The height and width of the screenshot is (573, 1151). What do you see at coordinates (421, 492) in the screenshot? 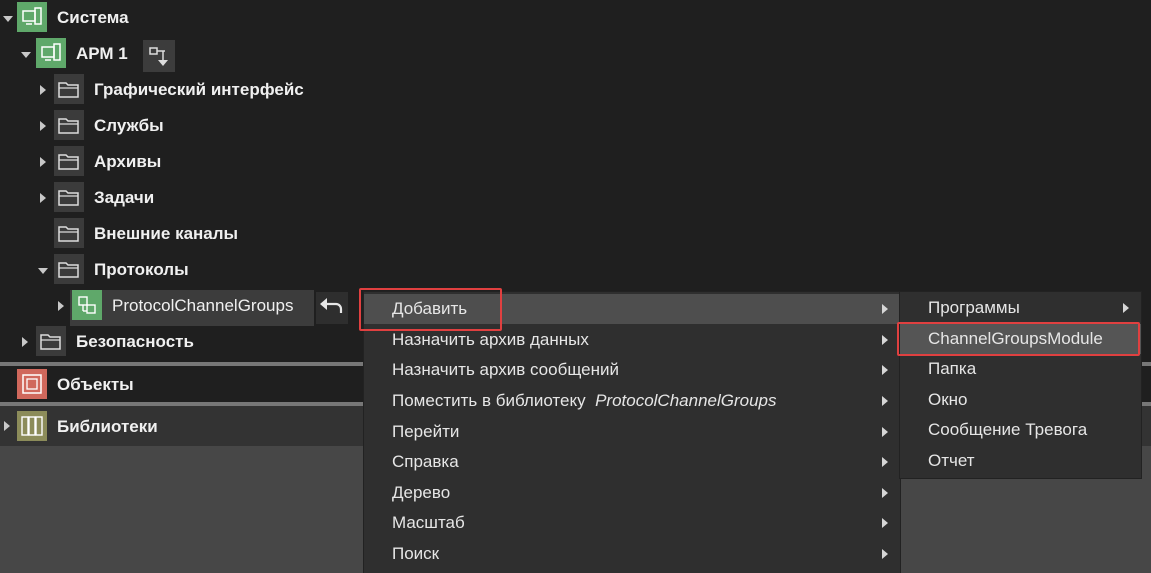
I see `menu-item-label: Дерево` at bounding box center [421, 492].